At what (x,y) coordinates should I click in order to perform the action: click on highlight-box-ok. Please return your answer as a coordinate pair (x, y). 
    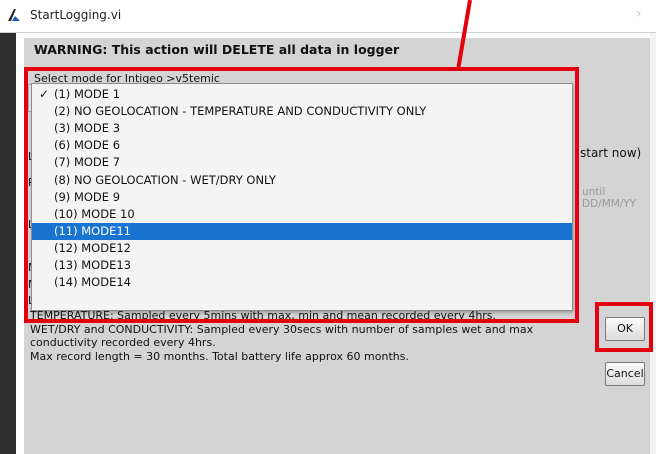
    Looking at the image, I should click on (624, 327).